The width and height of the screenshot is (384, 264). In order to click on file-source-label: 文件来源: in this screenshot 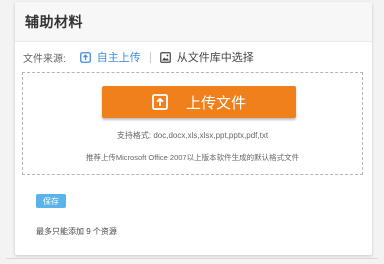, I will do `click(44, 59)`.